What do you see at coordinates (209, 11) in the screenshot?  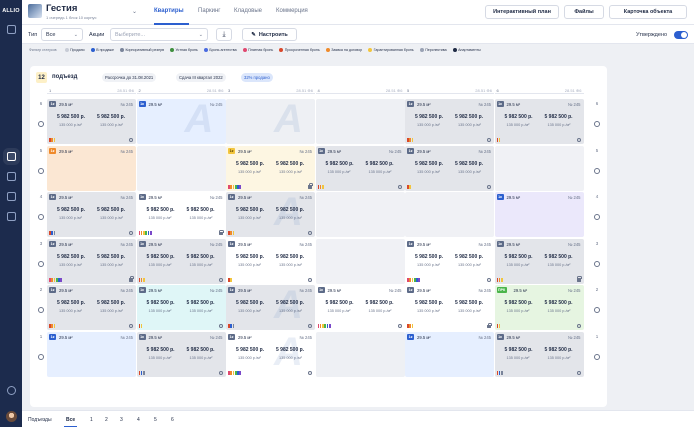 I see `tab-parking: Паркинг` at bounding box center [209, 11].